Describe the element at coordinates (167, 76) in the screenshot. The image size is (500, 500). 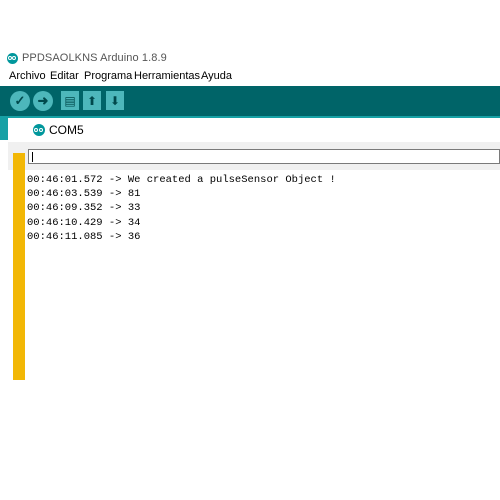
I see `menu-herramientas: Herramientas` at that location.